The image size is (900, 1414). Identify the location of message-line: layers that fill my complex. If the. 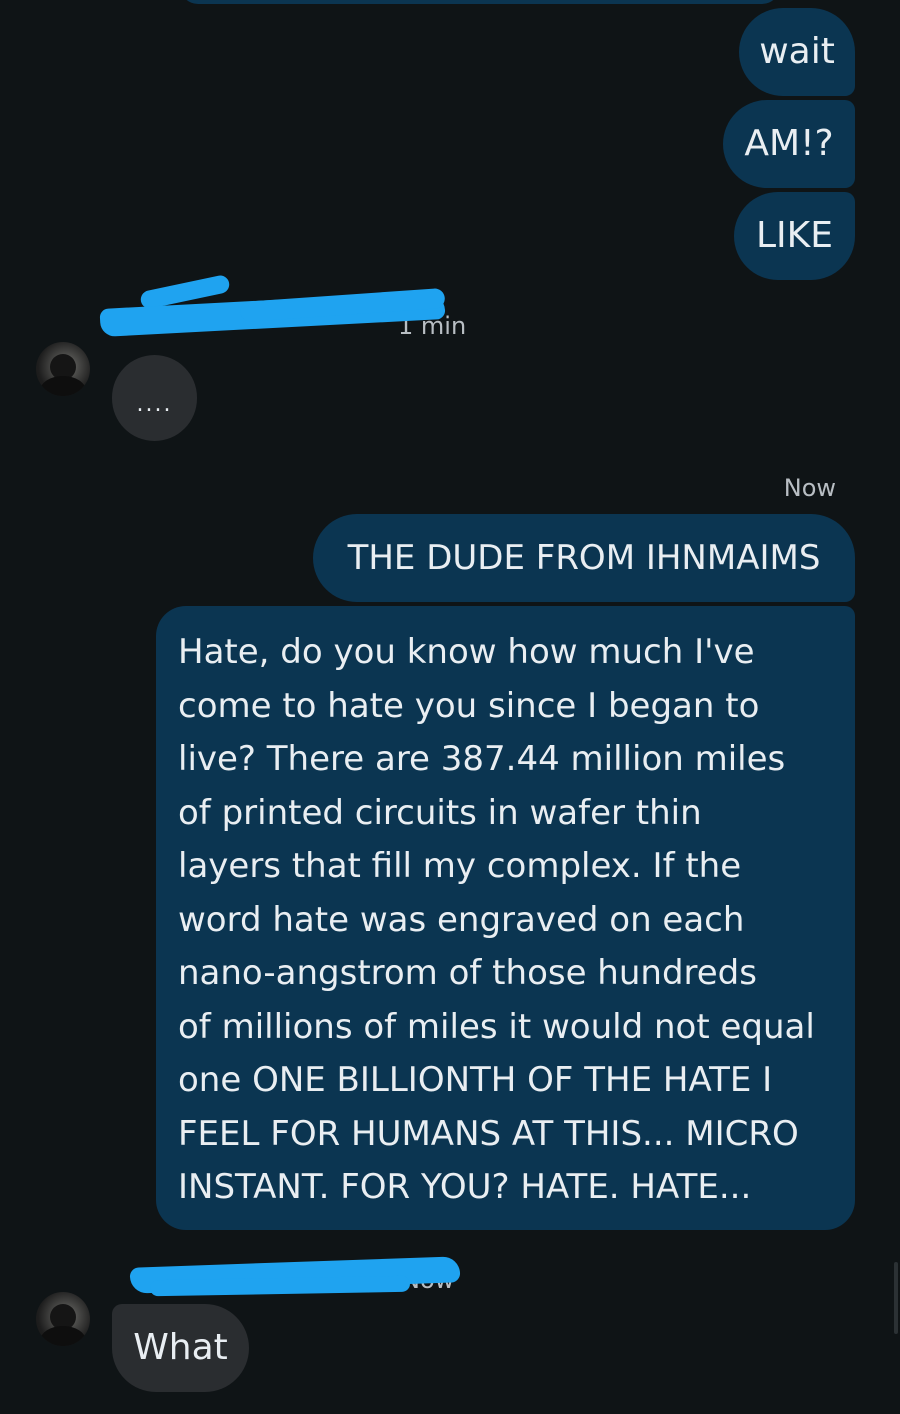
(460, 866).